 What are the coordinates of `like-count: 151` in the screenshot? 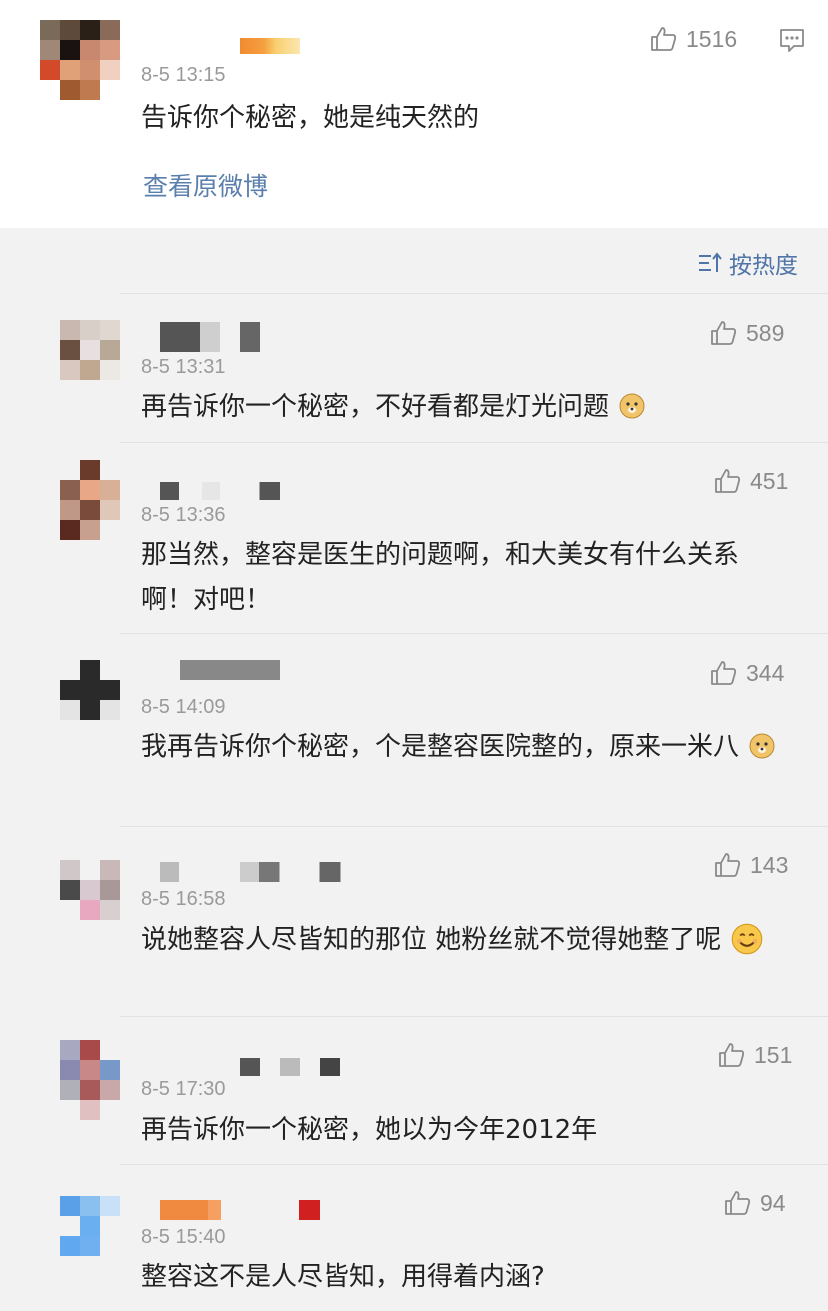 It's located at (773, 1054).